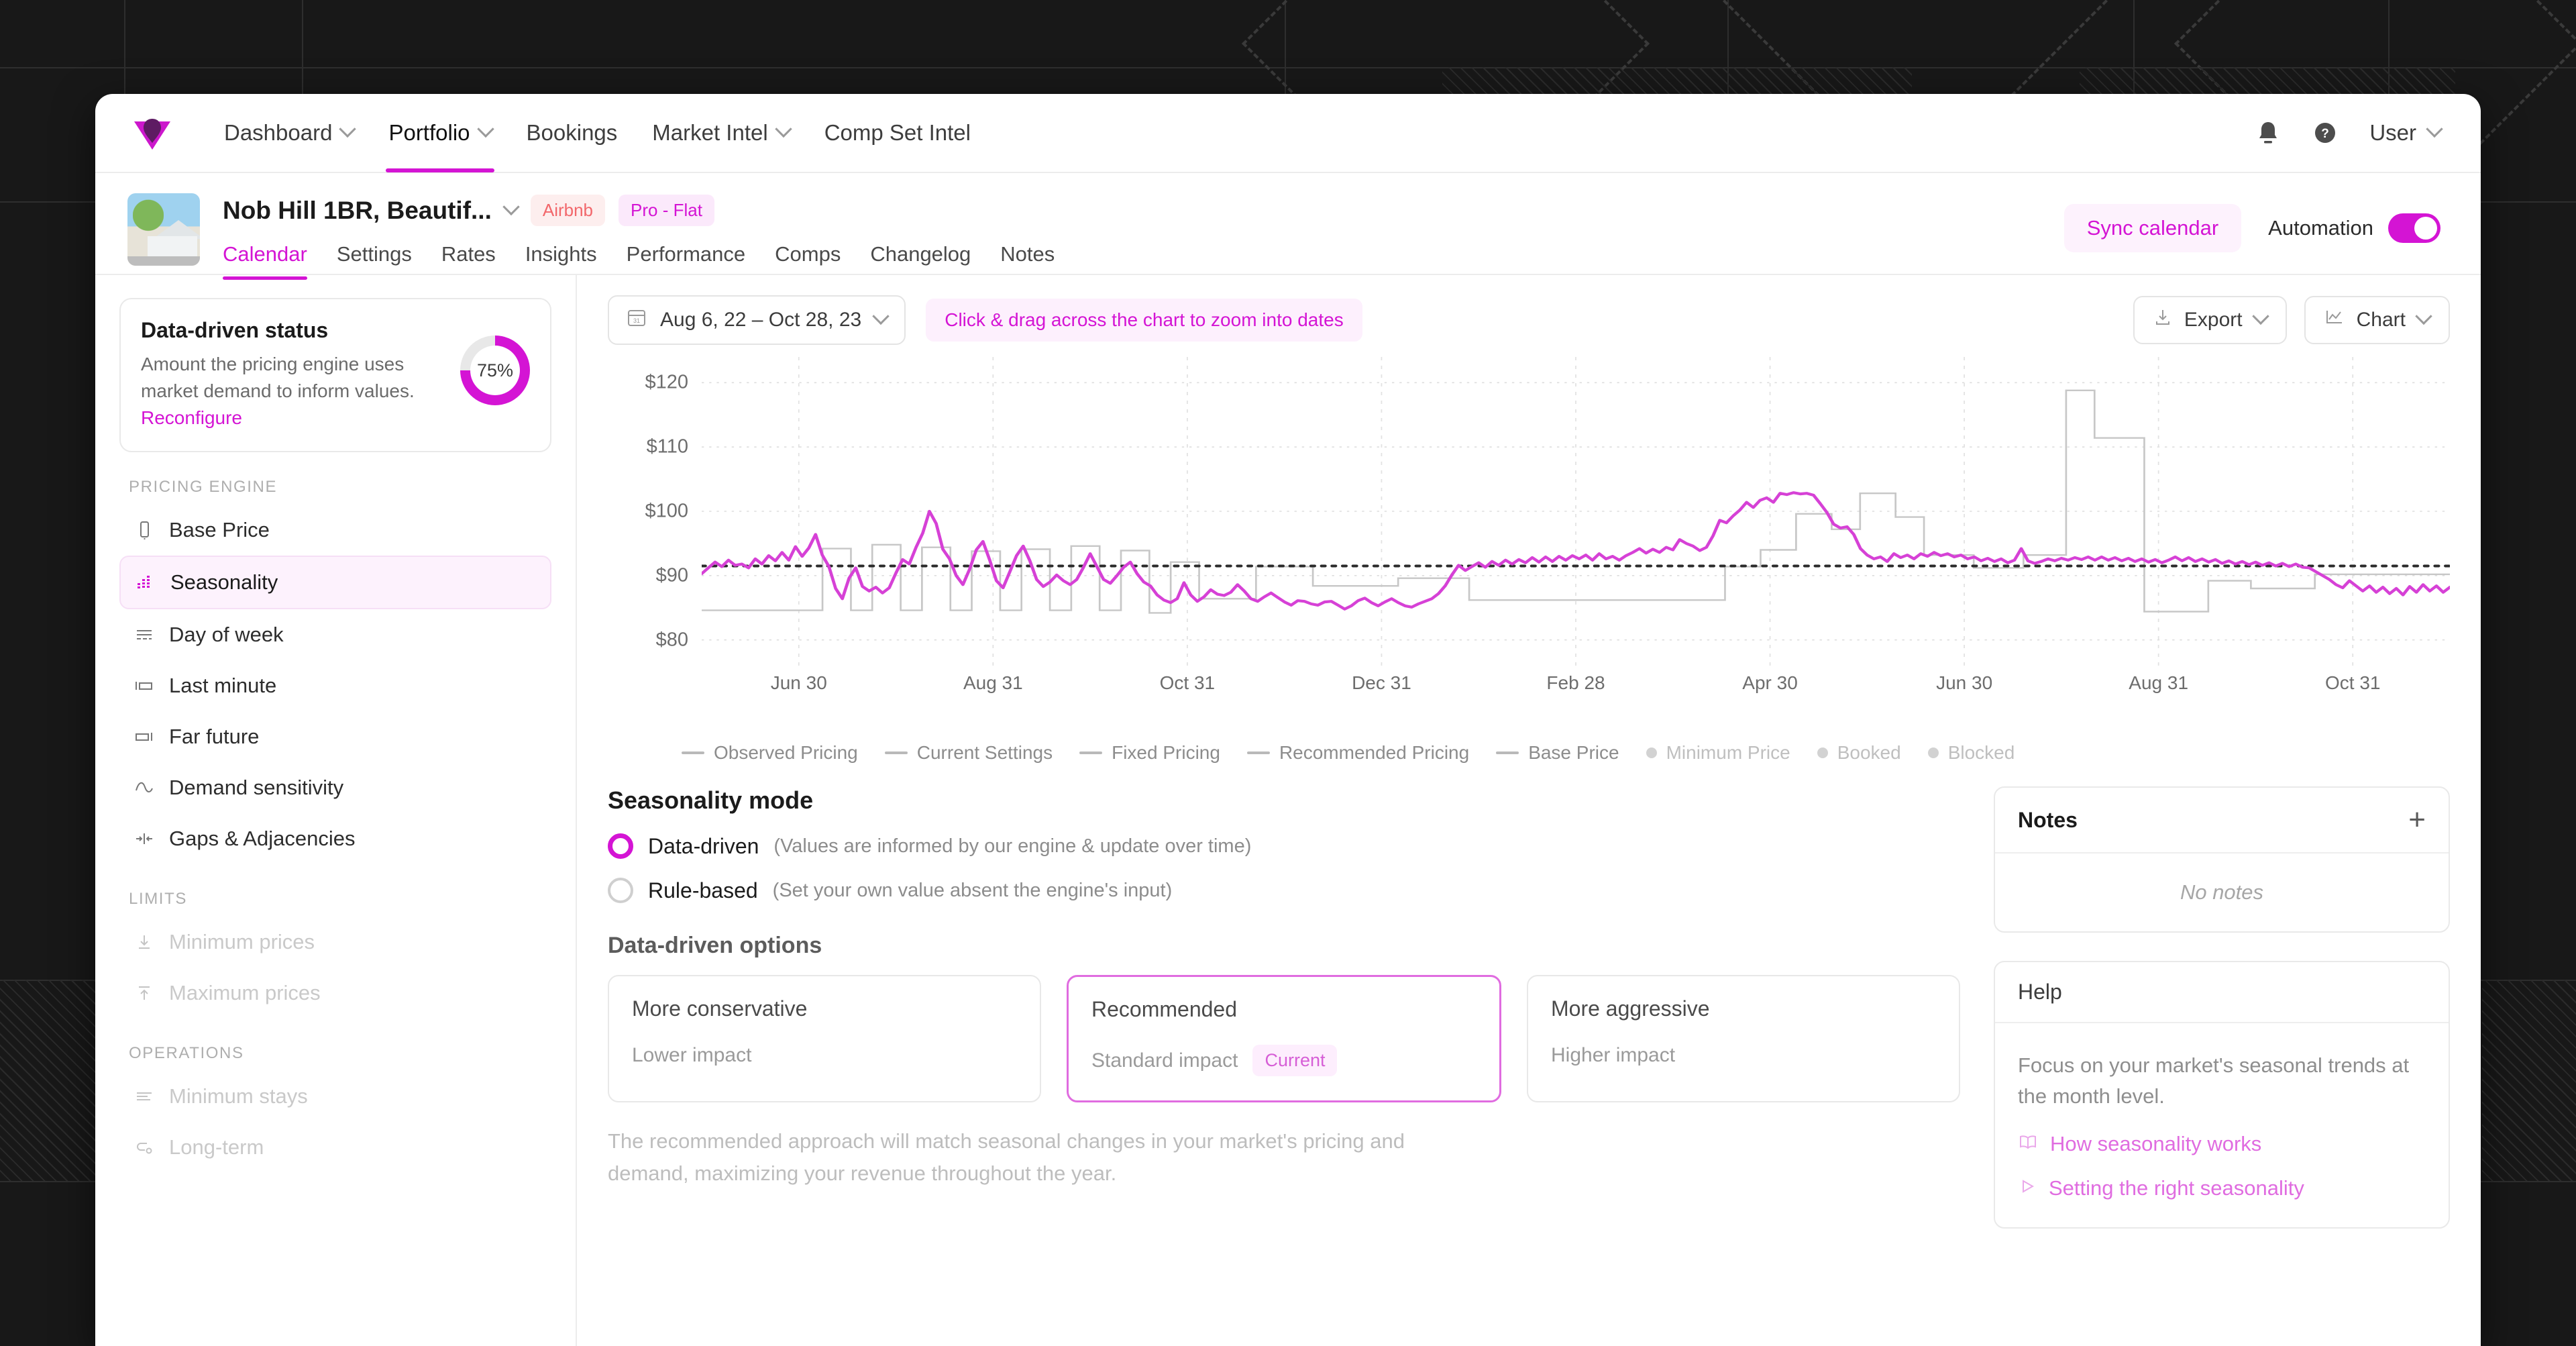 This screenshot has width=2576, height=1346. Describe the element at coordinates (1027, 258) in the screenshot. I see `tab-notes: Notes` at that location.